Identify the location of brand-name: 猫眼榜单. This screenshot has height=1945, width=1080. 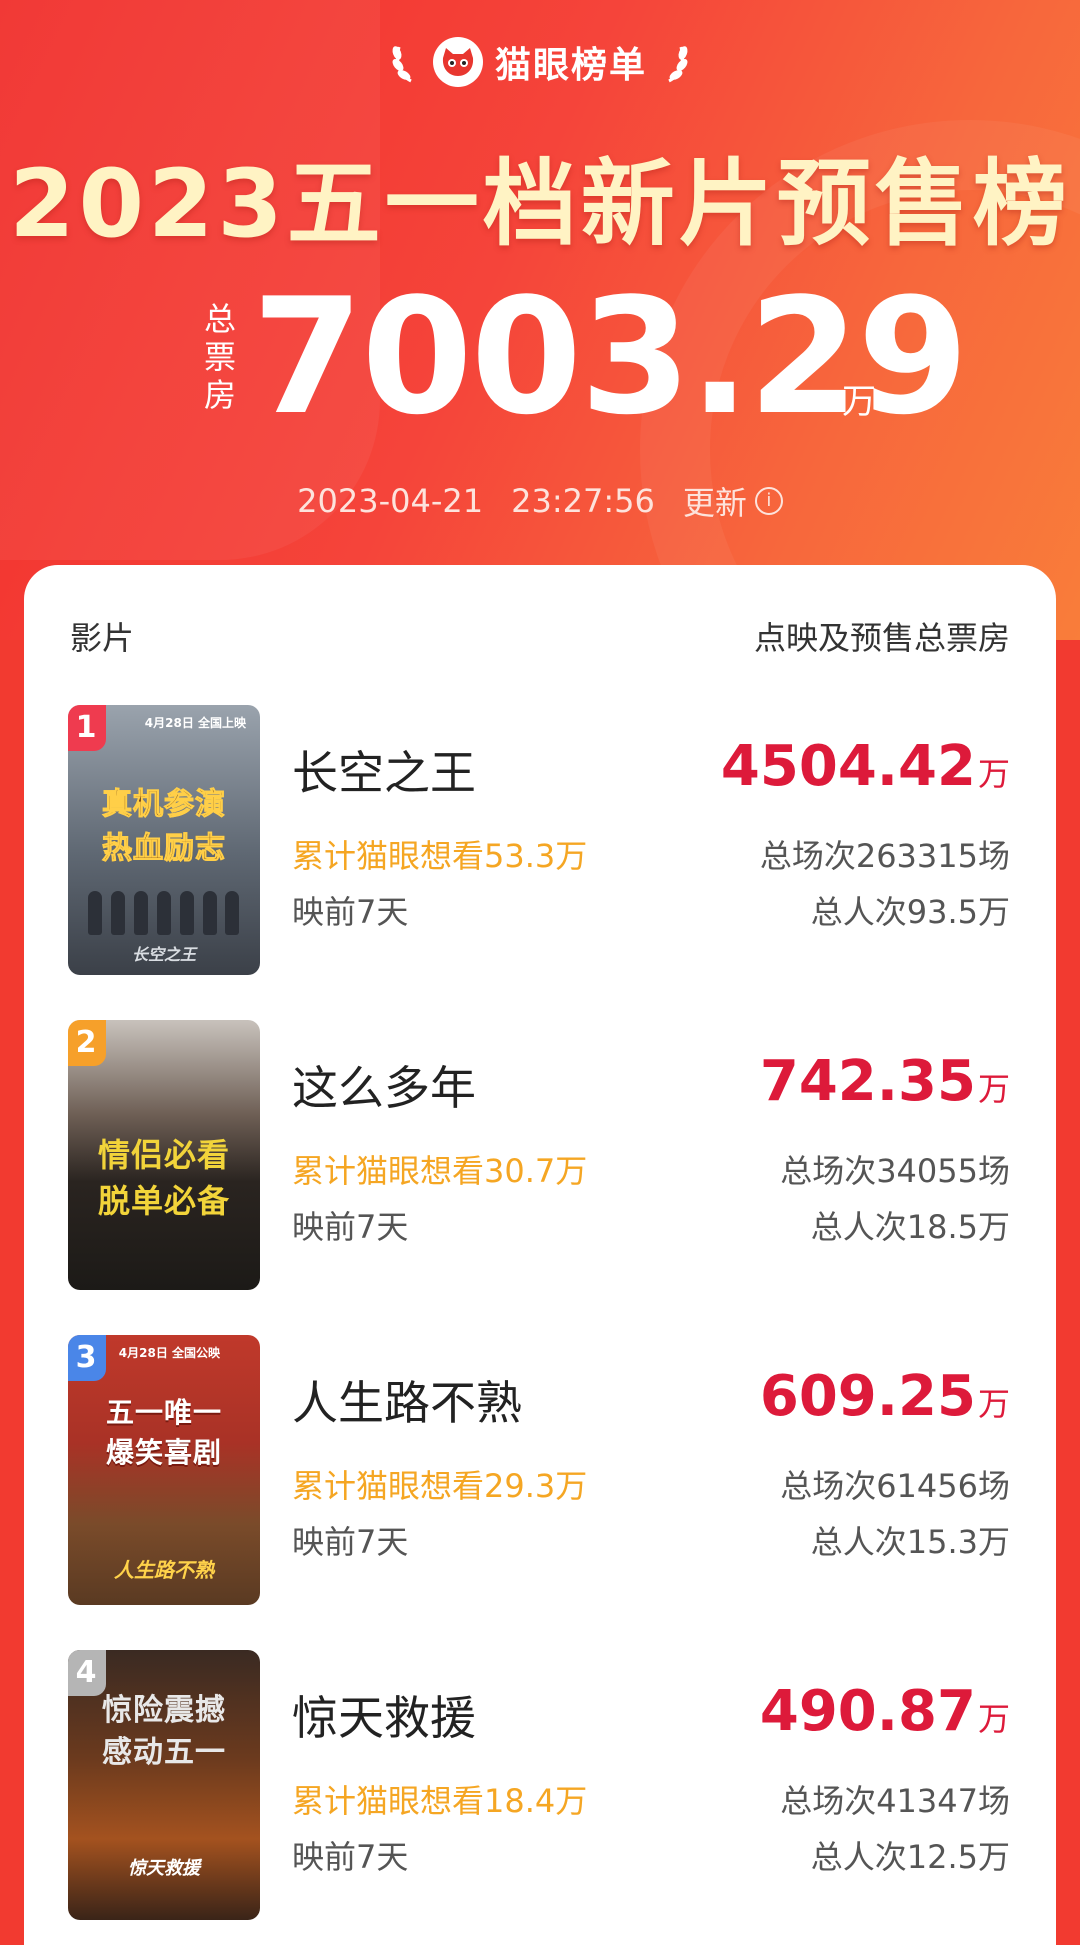
(570, 65).